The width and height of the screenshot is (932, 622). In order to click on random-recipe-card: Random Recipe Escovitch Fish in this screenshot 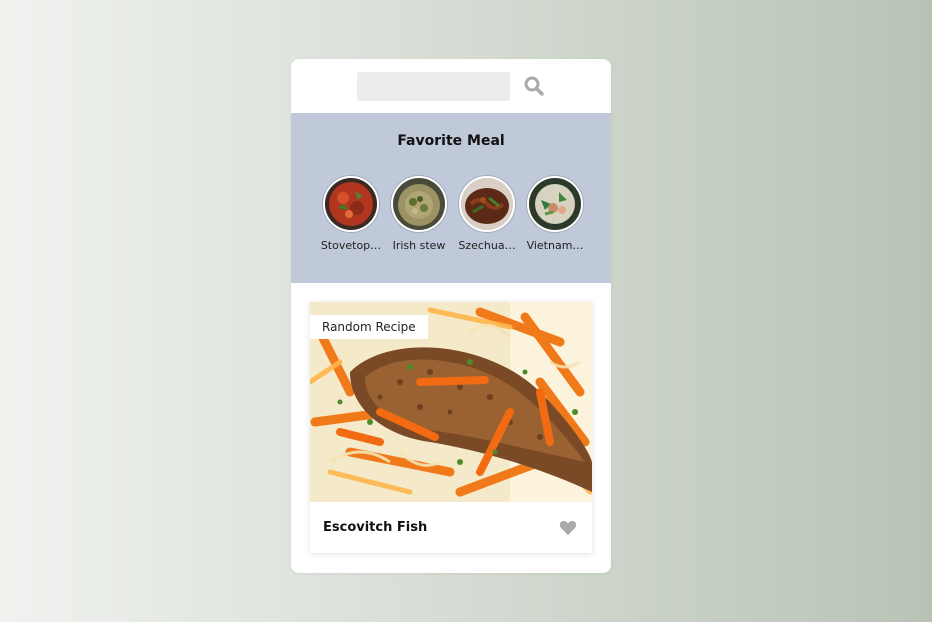, I will do `click(451, 427)`.